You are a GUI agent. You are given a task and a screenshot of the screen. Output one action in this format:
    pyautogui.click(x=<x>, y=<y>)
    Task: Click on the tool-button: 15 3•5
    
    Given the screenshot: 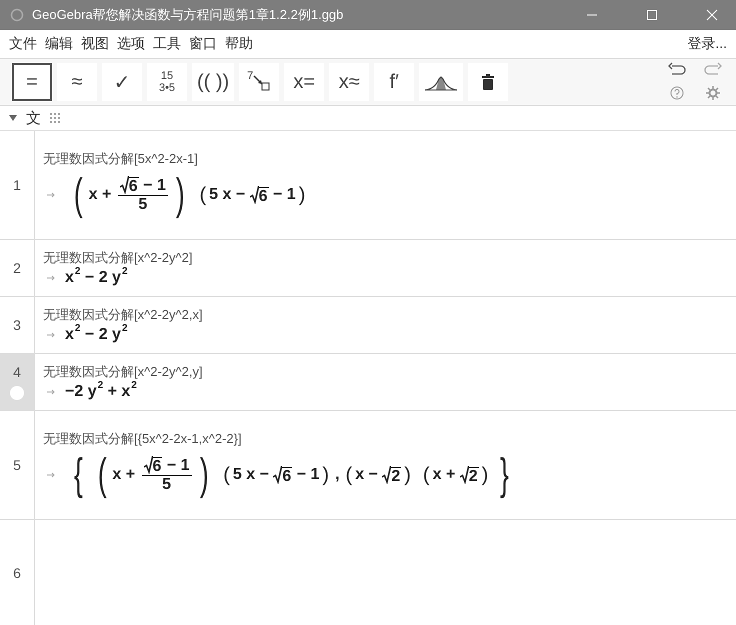 What is the action you would take?
    pyautogui.click(x=167, y=82)
    